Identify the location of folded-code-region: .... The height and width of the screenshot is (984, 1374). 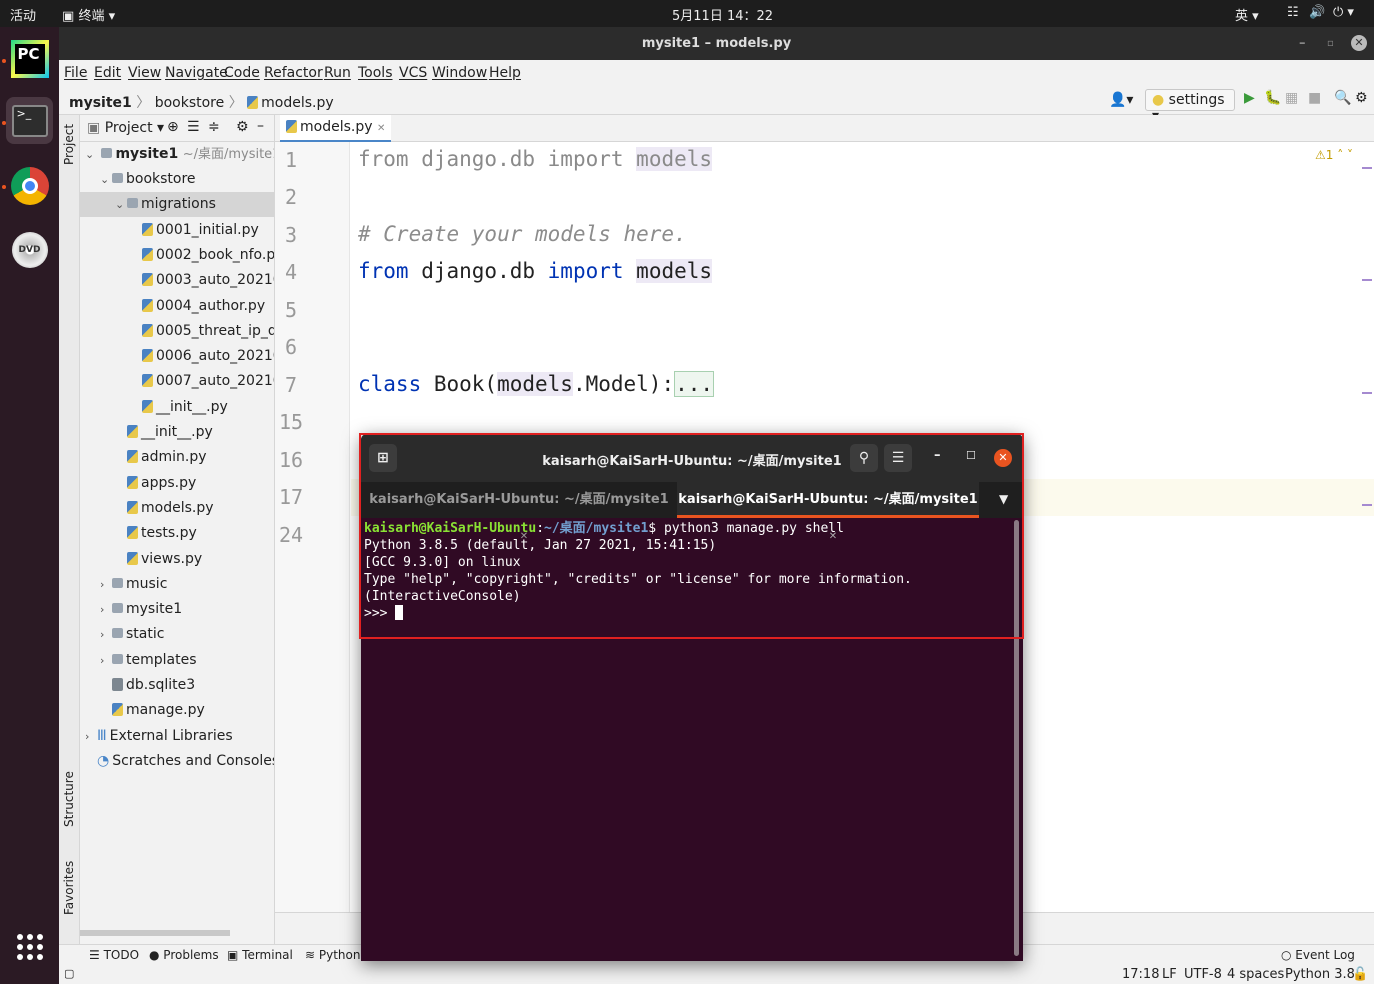
(694, 384).